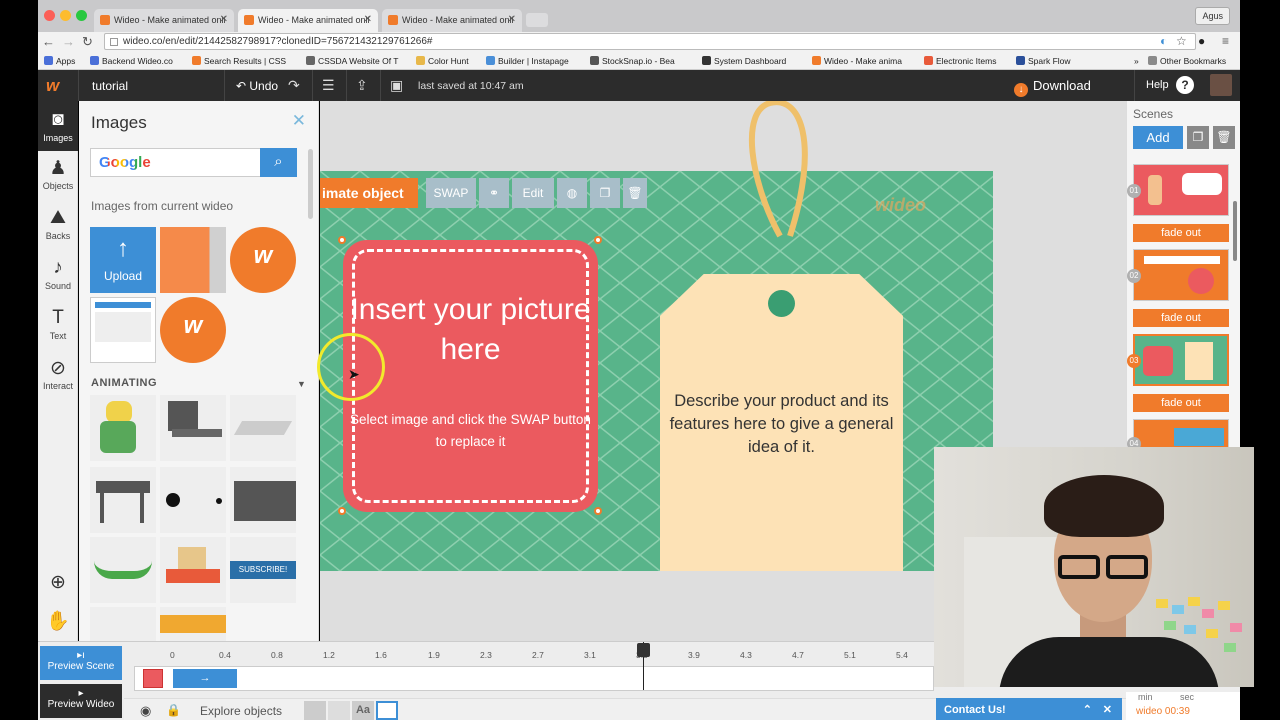 This screenshot has height=720, width=1280. What do you see at coordinates (173, 710) in the screenshot?
I see `lock-icon: 🔒` at bounding box center [173, 710].